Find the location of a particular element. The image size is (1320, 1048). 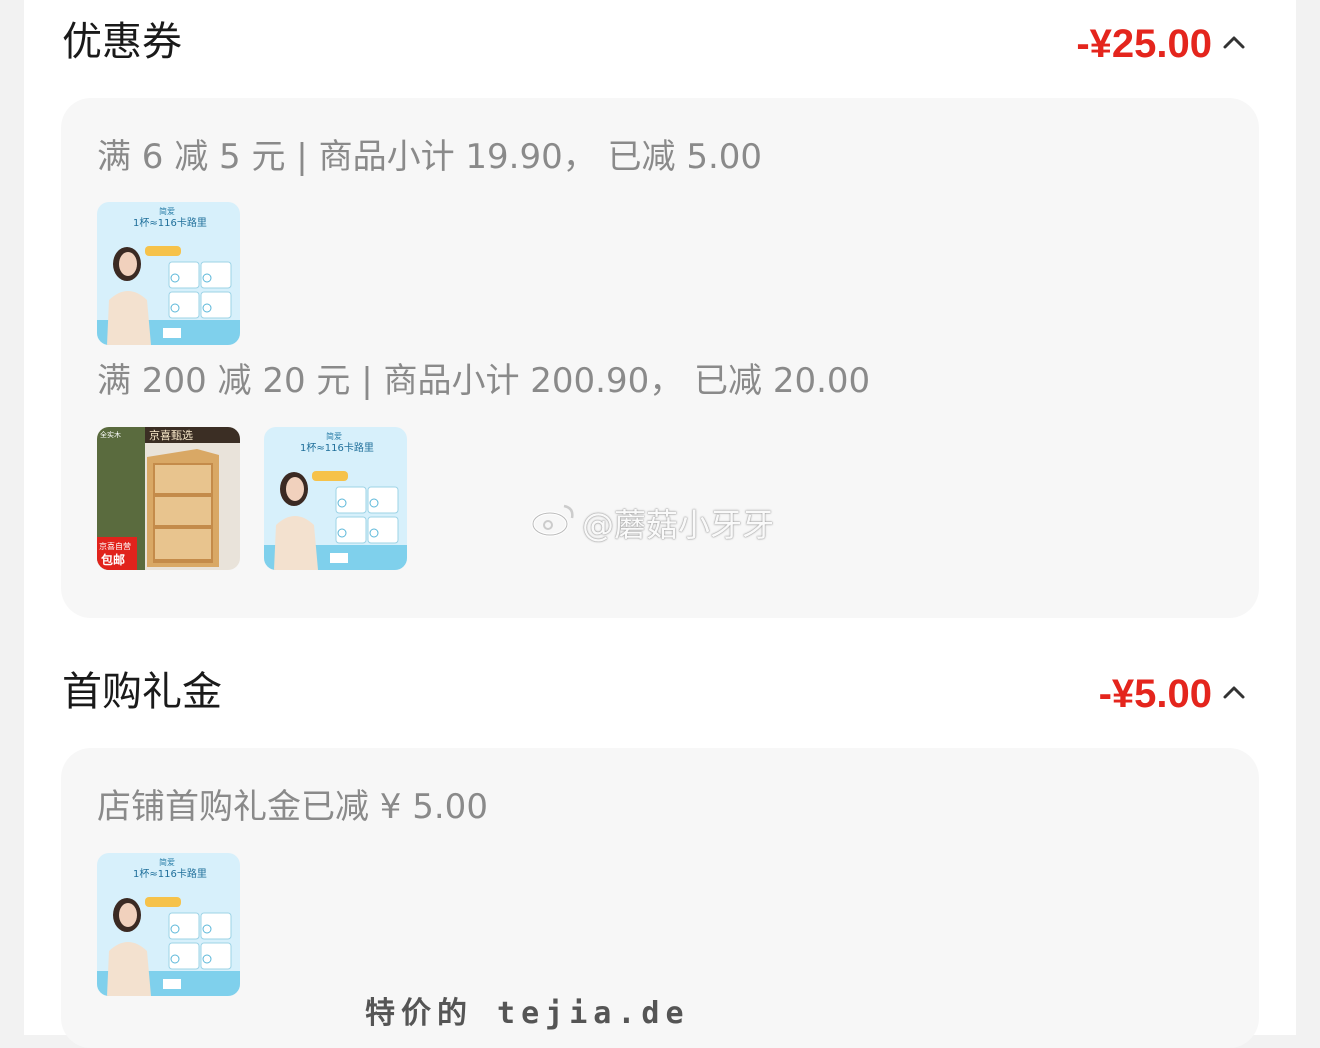

coupon-rule-2: 满 200 减 20 元 | 商品小计 200.90， 已减 20.00 is located at coordinates (484, 381).